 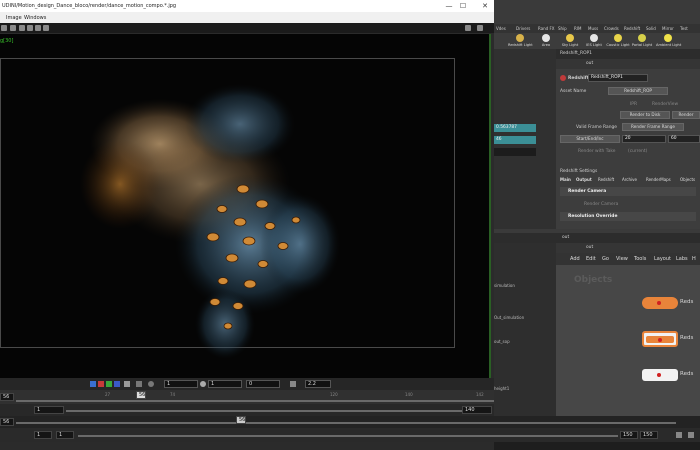 I want to click on shelf-tab: Mirror, so click(x=668, y=28).